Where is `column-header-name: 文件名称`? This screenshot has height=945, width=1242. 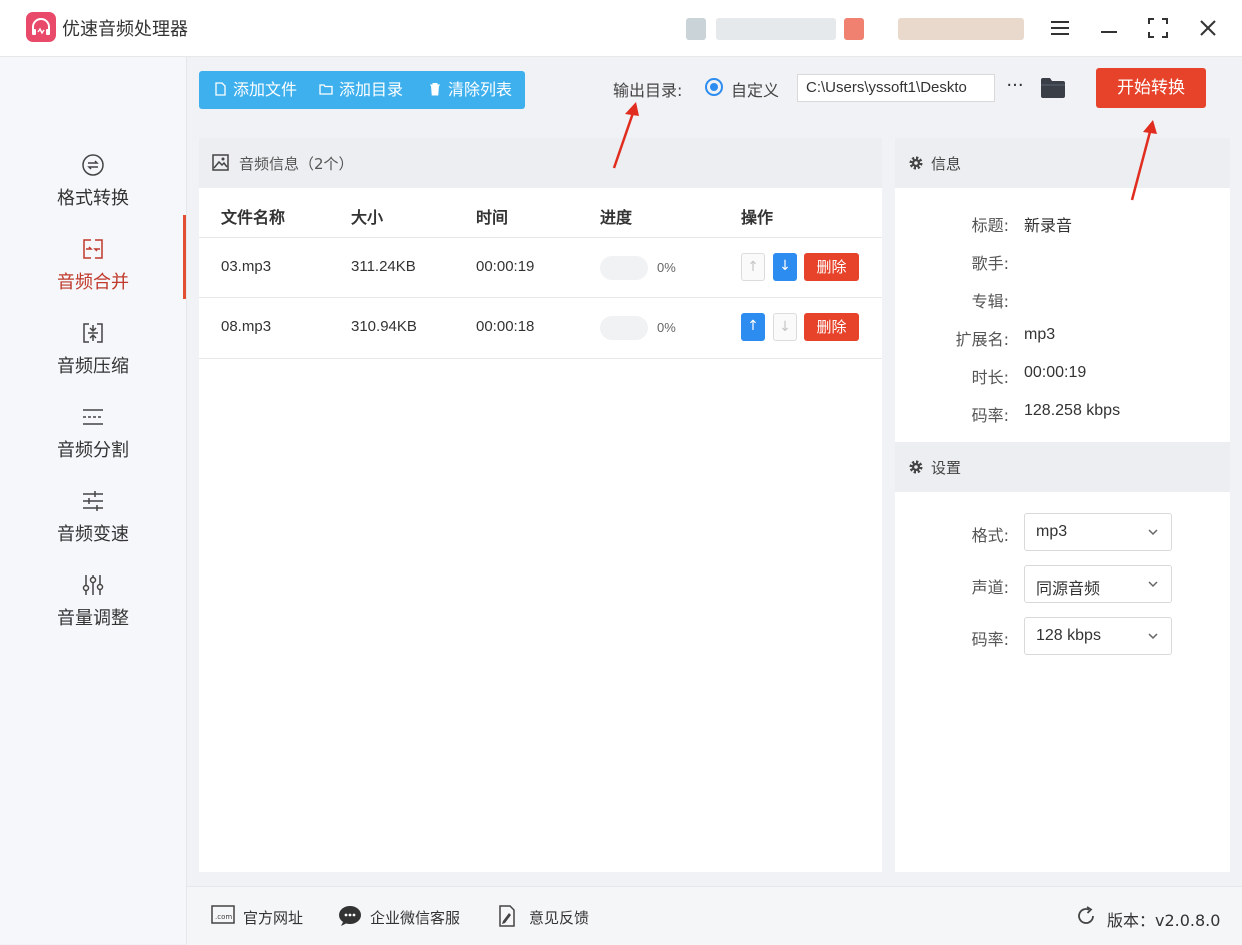 column-header-name: 文件名称 is located at coordinates (253, 216).